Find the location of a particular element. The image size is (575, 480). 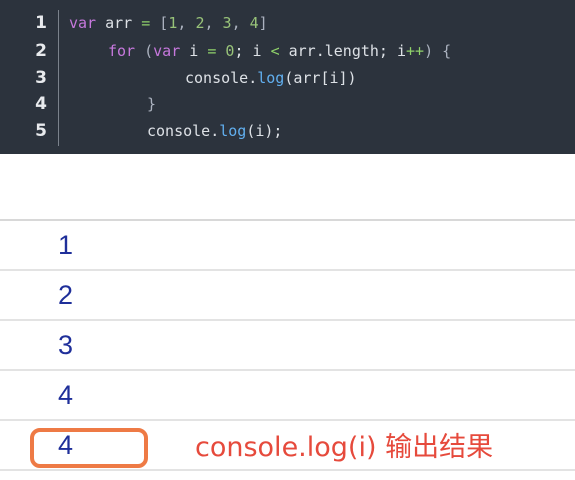

code-token: (arr[i]) is located at coordinates (320, 78).